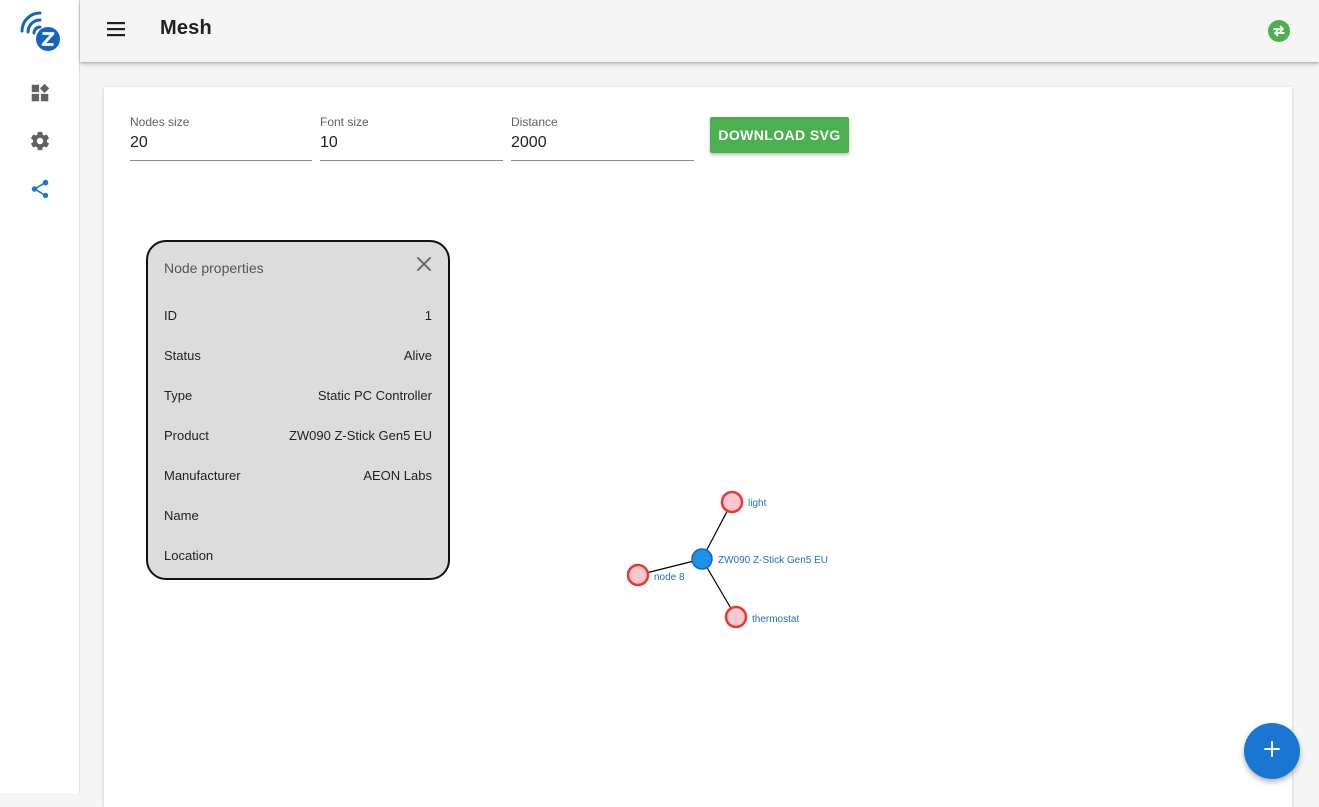 The image size is (1319, 807). I want to click on zwave-logo-icon, so click(40, 31).